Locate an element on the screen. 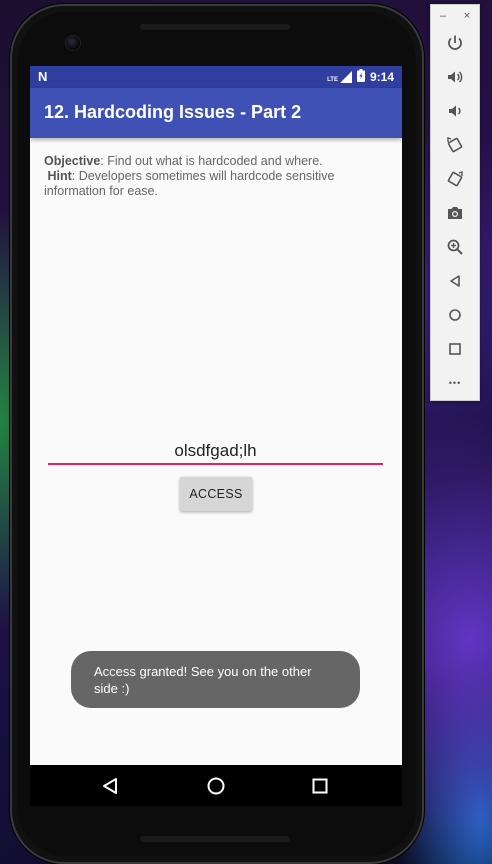 This screenshot has width=492, height=864. app-bar: 12. Hardcoding Issues - Part 2 is located at coordinates (216, 113).